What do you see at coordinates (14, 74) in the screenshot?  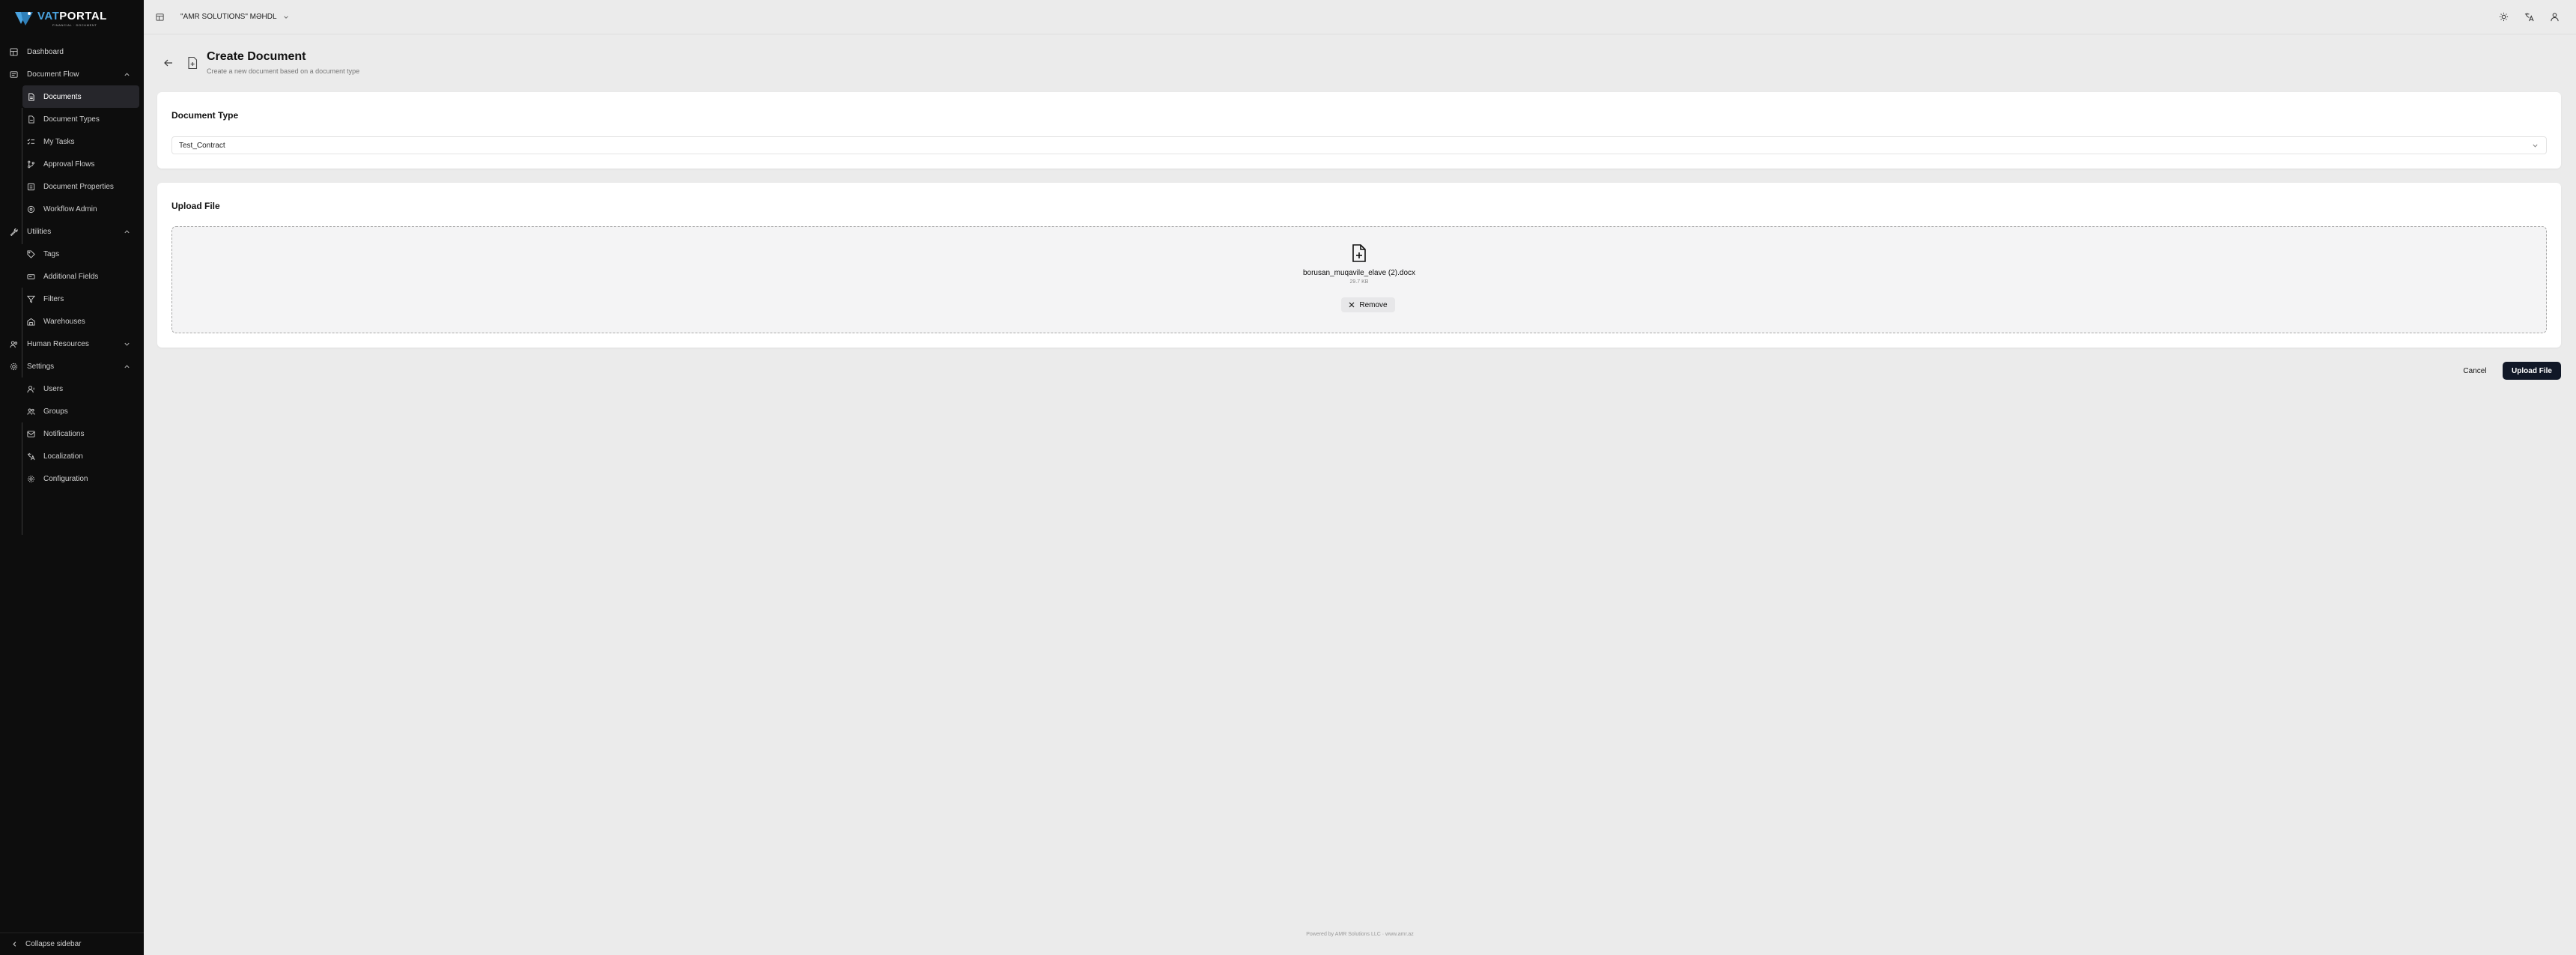 I see `document-flow-icon` at bounding box center [14, 74].